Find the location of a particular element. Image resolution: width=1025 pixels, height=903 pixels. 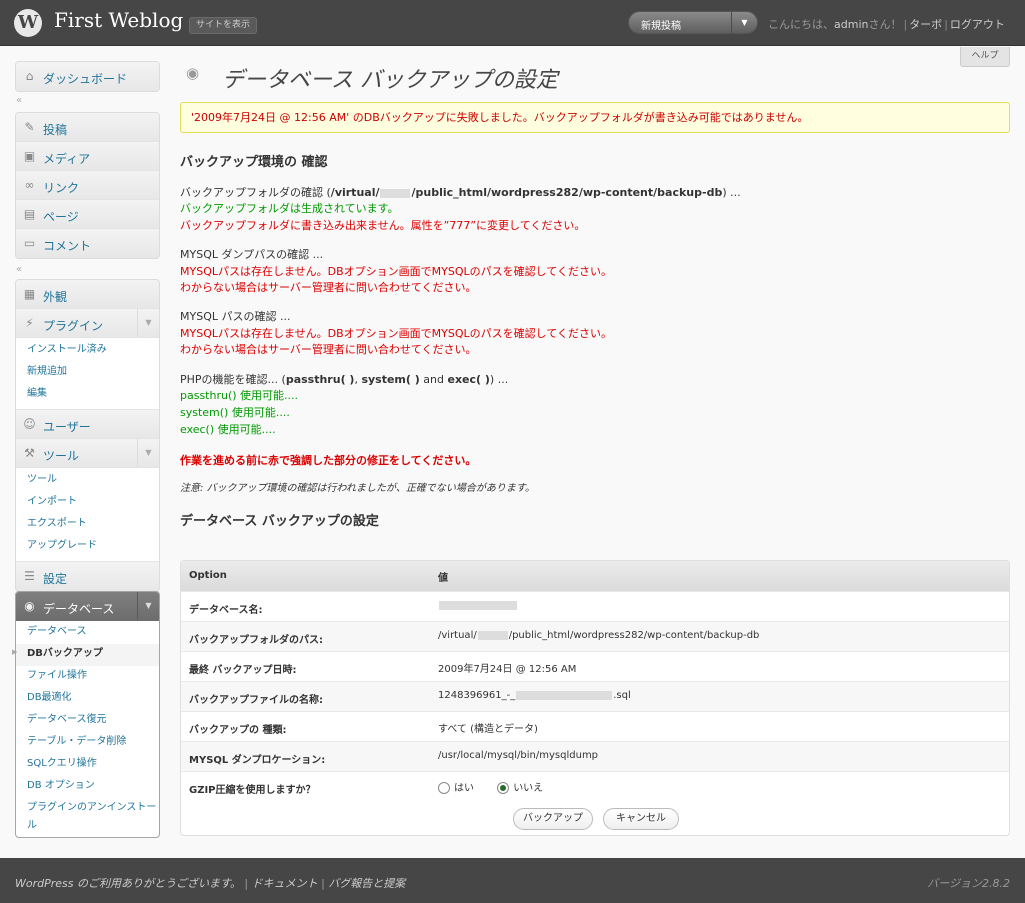

menu-label-posts: 投稿 is located at coordinates (55, 129).